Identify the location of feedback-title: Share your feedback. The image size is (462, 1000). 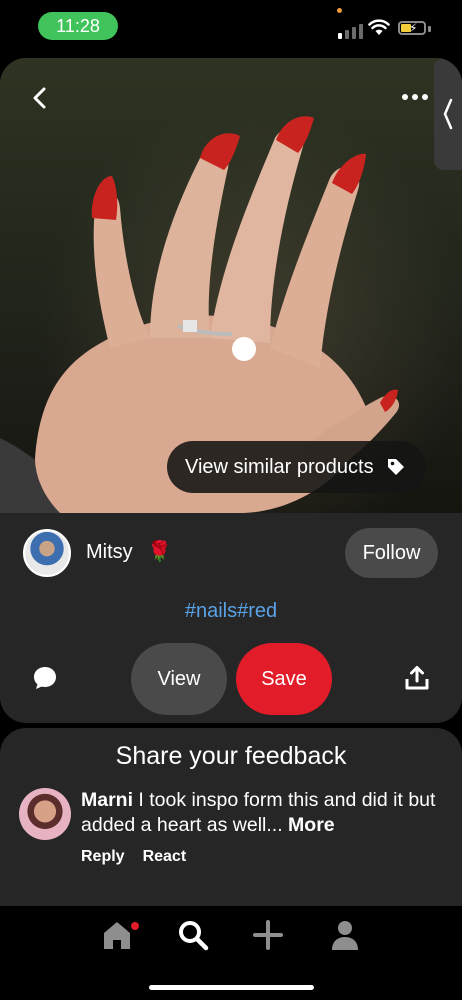
(231, 756).